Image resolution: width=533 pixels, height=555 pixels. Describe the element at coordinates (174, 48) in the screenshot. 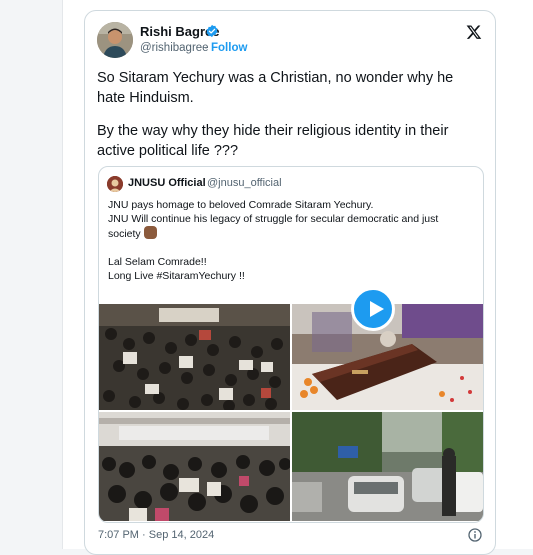

I see `author-handle: @rishibagree` at that location.